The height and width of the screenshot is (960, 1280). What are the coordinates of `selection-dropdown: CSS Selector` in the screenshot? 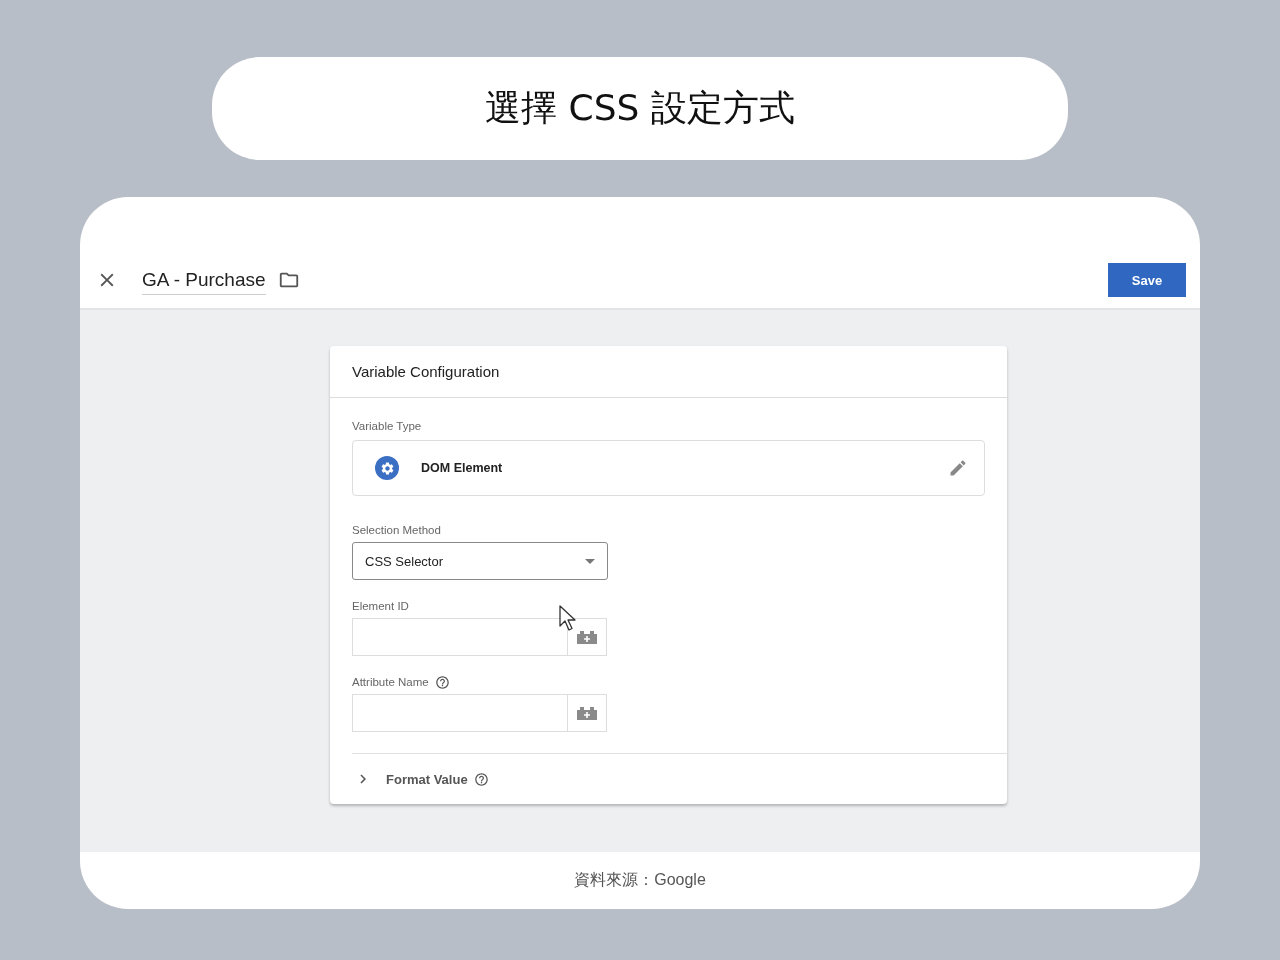 It's located at (480, 561).